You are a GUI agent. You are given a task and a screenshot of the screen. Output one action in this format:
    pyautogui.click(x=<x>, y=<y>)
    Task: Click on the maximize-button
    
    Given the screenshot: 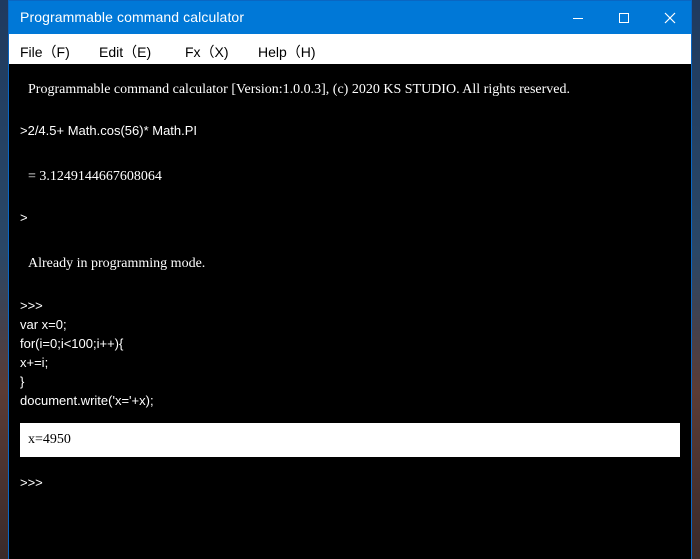 What is the action you would take?
    pyautogui.click(x=624, y=17)
    